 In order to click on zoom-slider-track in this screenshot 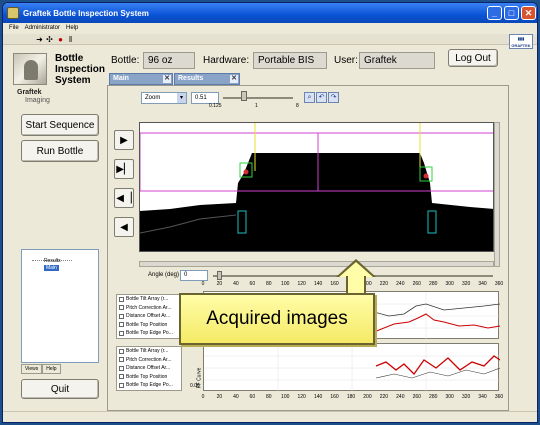, I will do `click(258, 98)`.